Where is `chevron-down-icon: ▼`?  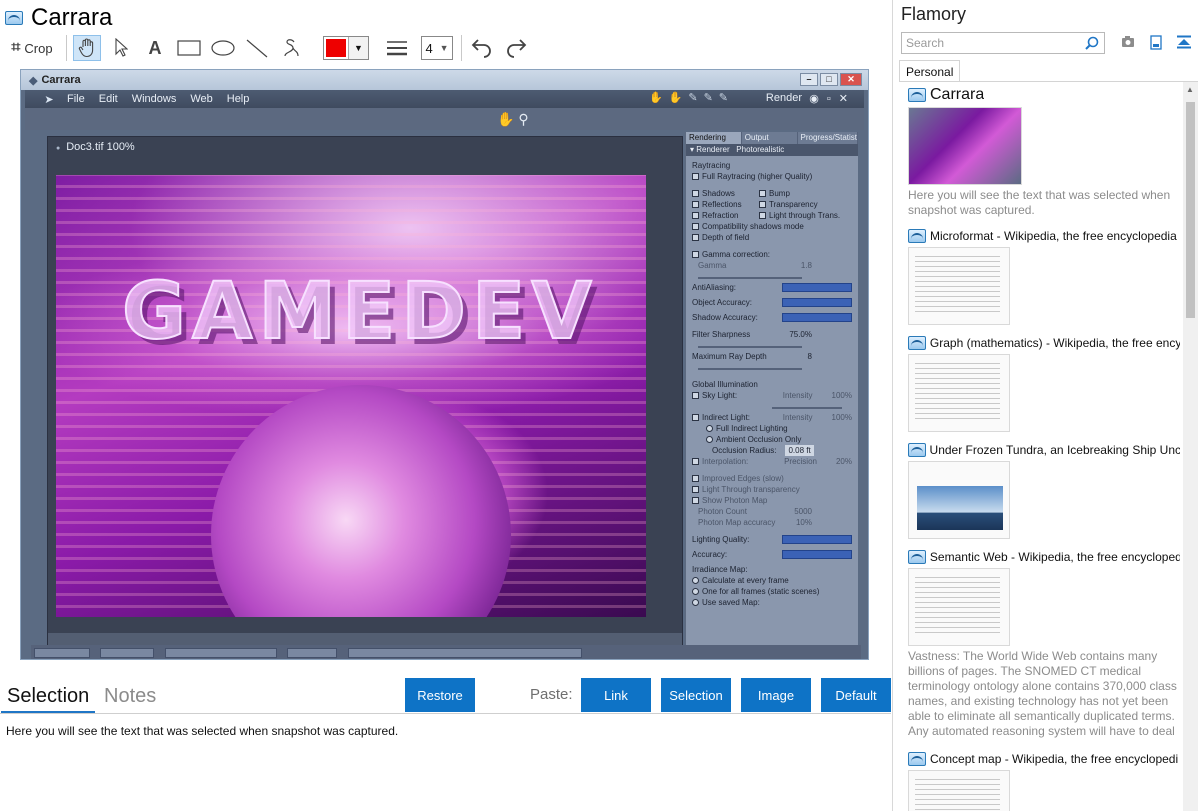
chevron-down-icon: ▼ is located at coordinates (358, 48).